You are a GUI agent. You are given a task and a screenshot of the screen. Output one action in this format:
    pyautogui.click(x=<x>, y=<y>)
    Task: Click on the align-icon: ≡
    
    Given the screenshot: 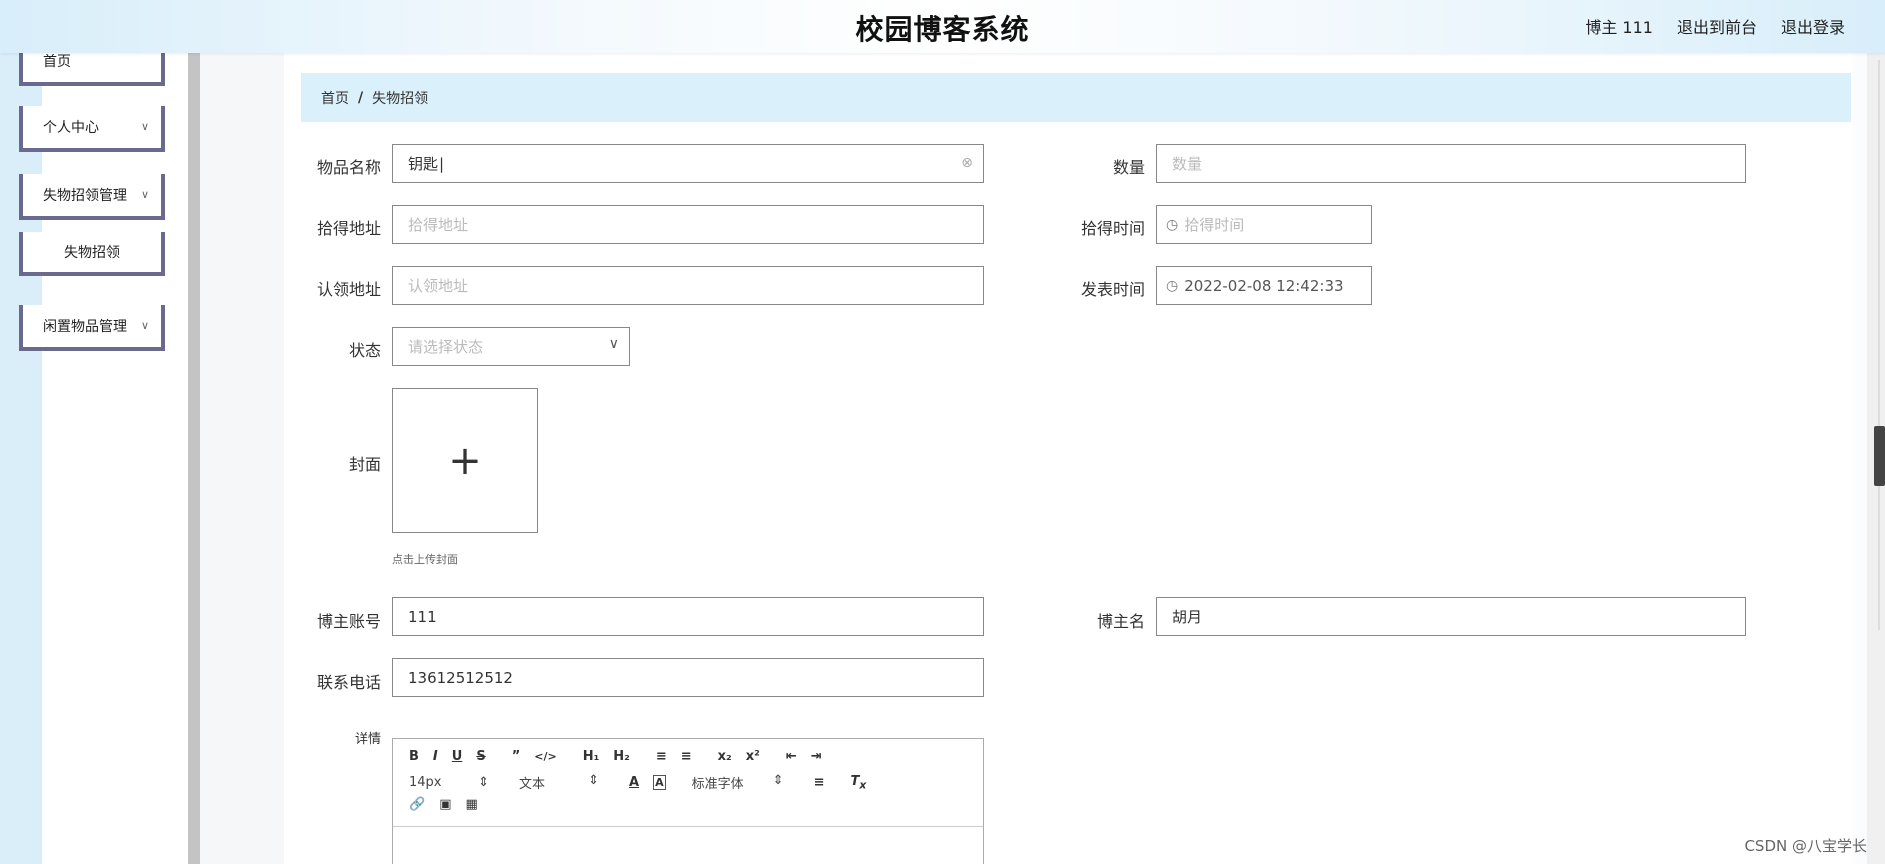 What is the action you would take?
    pyautogui.click(x=819, y=782)
    